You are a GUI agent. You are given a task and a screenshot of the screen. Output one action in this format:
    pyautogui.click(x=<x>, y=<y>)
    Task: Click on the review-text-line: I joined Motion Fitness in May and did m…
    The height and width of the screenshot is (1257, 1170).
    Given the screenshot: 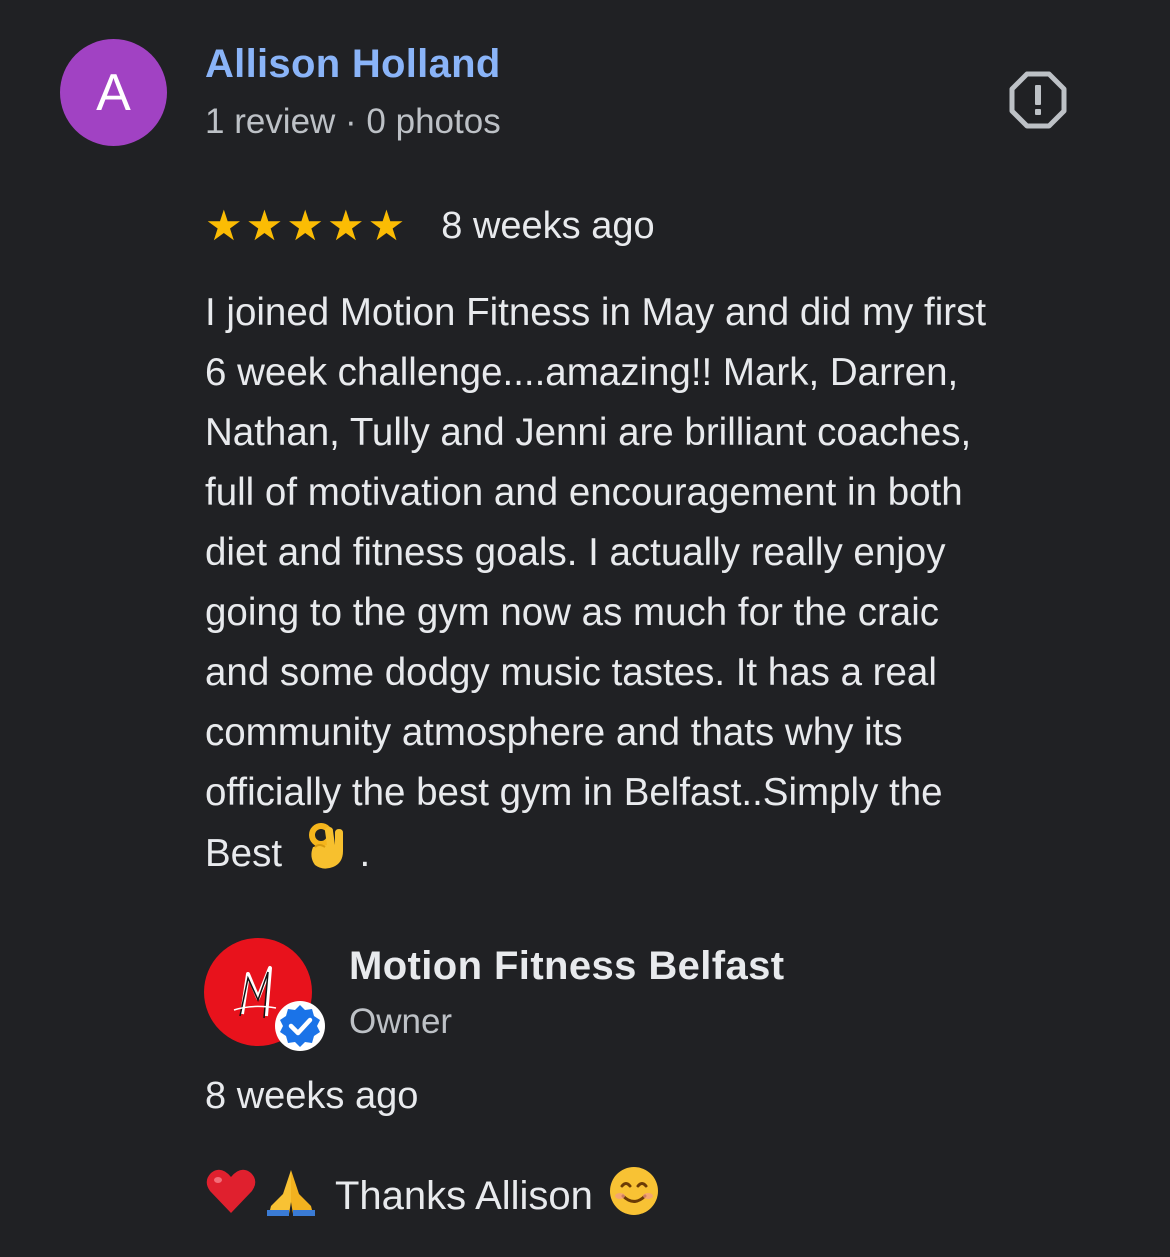 What is the action you would take?
    pyautogui.click(x=596, y=312)
    